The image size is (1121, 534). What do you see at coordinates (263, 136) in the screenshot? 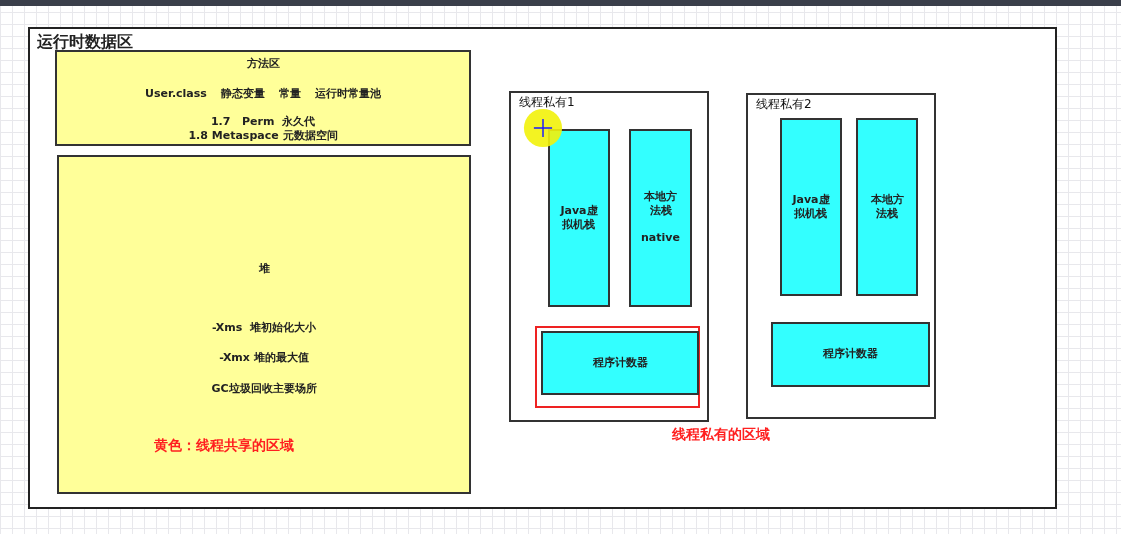
I see `version-line: 1.8 Metaspace 元数据空间` at bounding box center [263, 136].